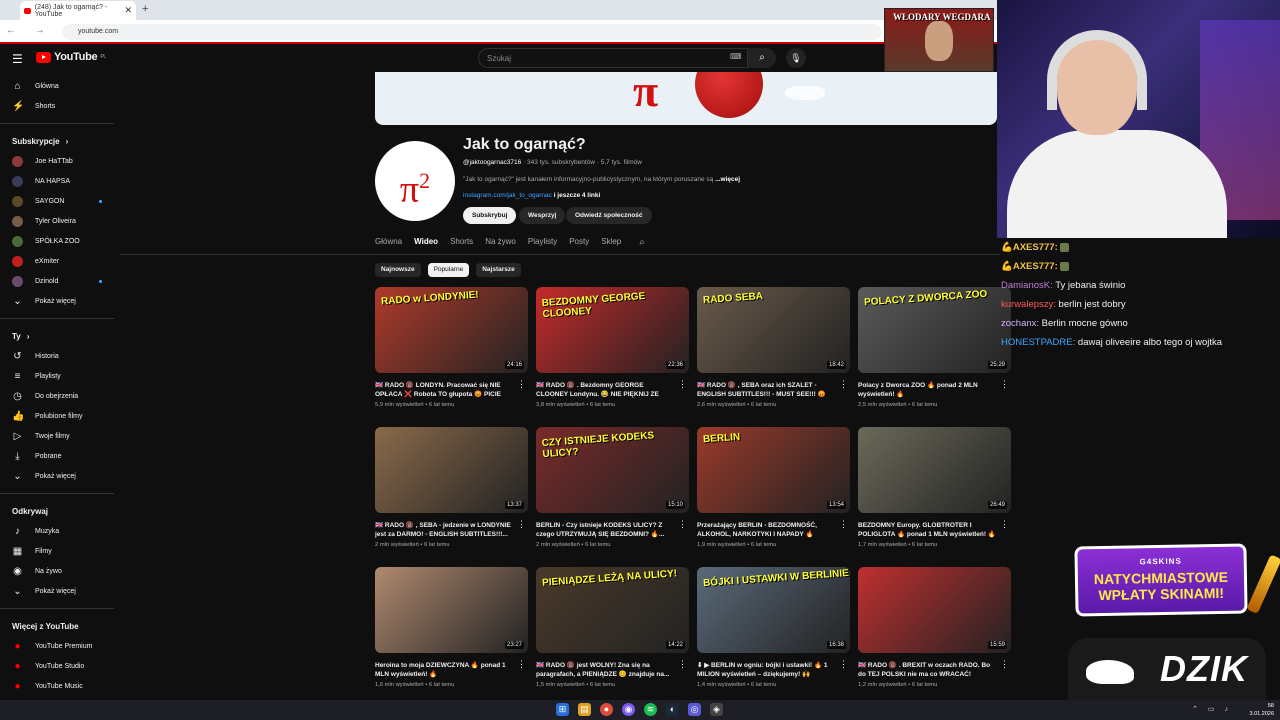 Image resolution: width=1280 pixels, height=720 pixels. Describe the element at coordinates (579, 242) in the screenshot. I see `tab-posty: Posty` at that location.